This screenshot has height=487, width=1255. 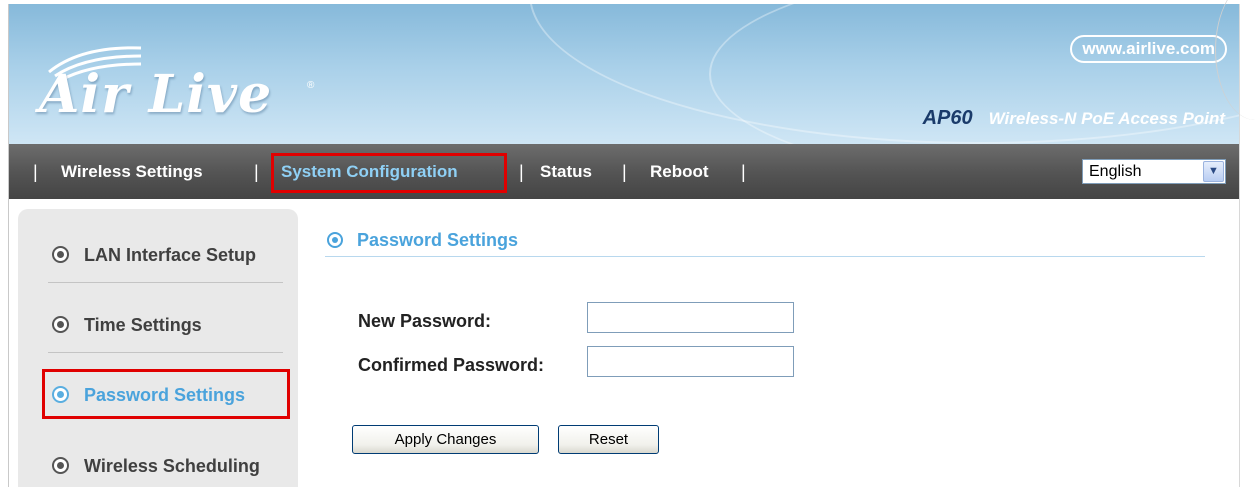 I want to click on confirmed-password-field, so click(x=690, y=361).